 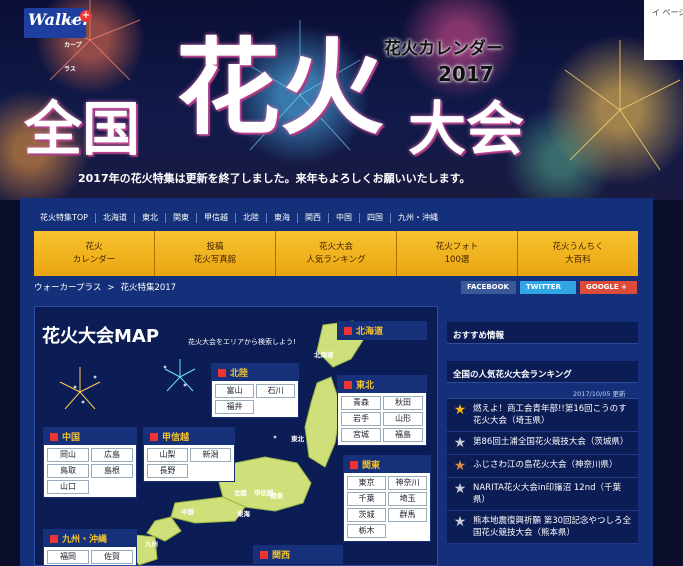 I want to click on region-hokuriku: 北陸 富山 石川 福井, so click(x=255, y=390).